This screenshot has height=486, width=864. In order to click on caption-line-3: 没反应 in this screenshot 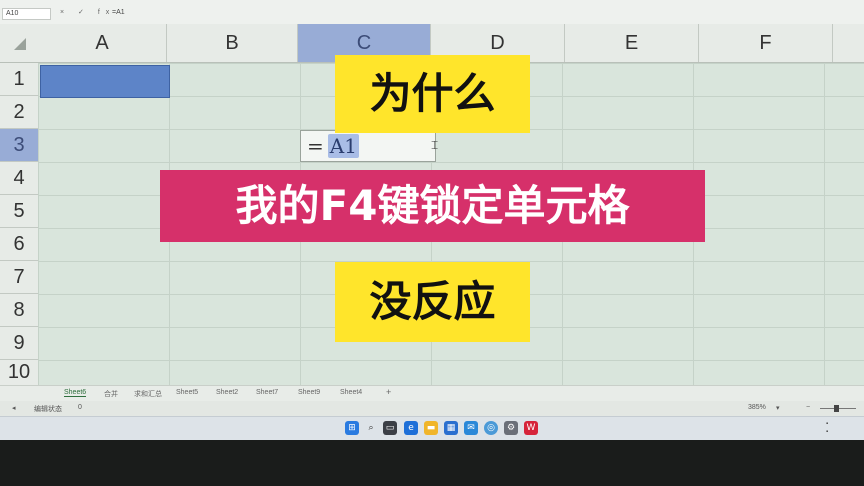, I will do `click(432, 302)`.